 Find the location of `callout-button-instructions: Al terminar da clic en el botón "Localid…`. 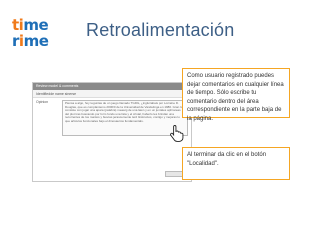

callout-button-instructions: Al terminar da clic en el botón "Localid… is located at coordinates (236, 163).